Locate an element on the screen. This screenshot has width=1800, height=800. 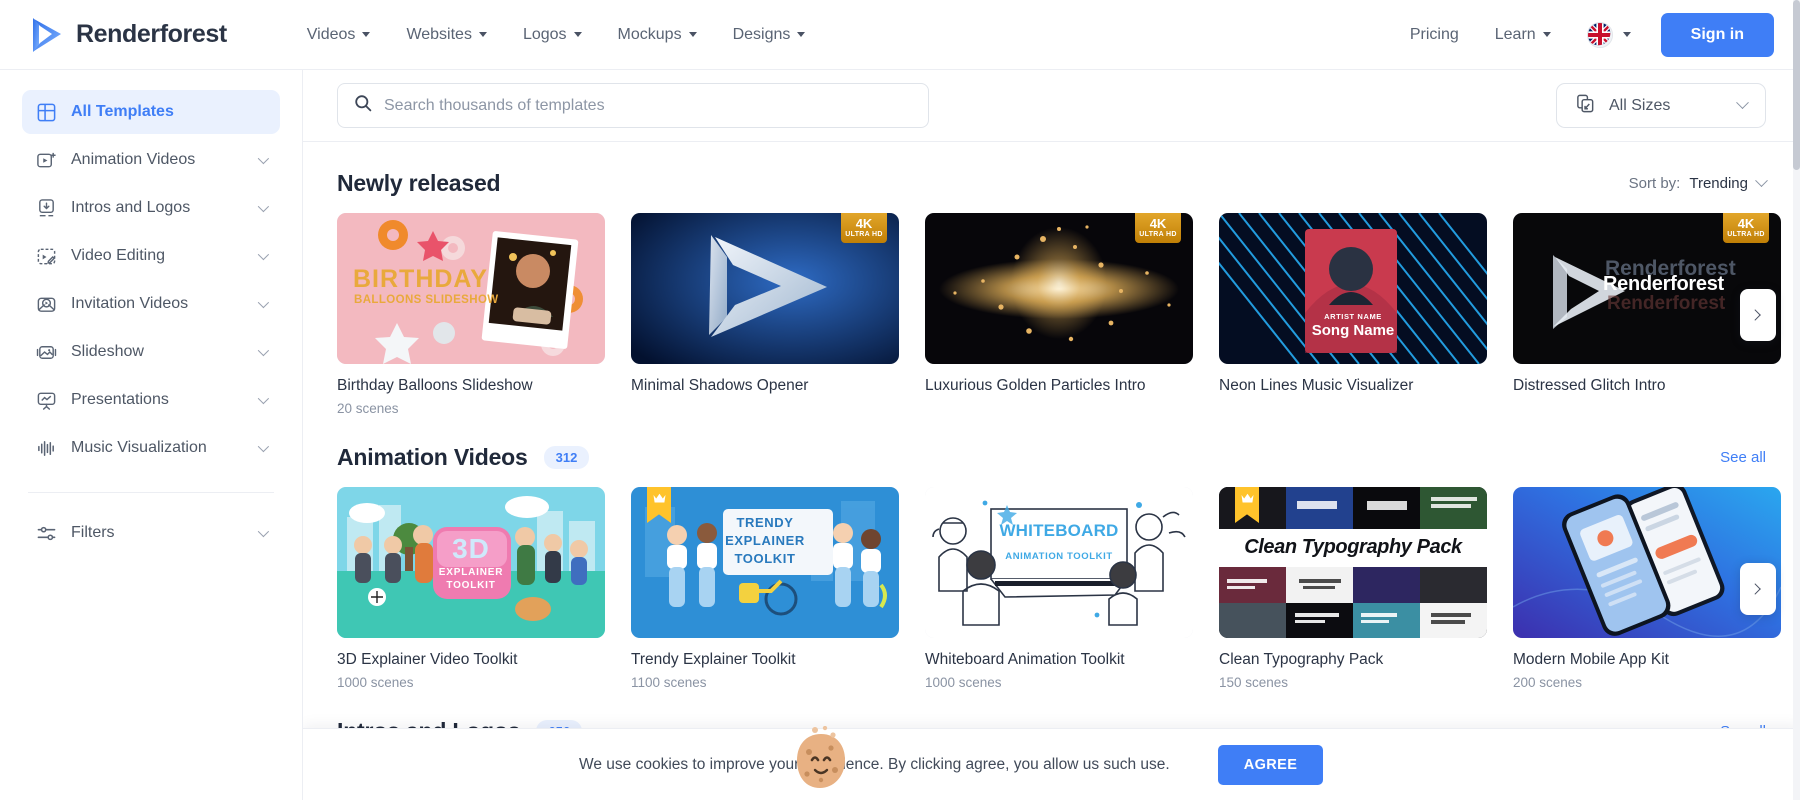
sidebar-item-all-templates: All Templates is located at coordinates (151, 112).